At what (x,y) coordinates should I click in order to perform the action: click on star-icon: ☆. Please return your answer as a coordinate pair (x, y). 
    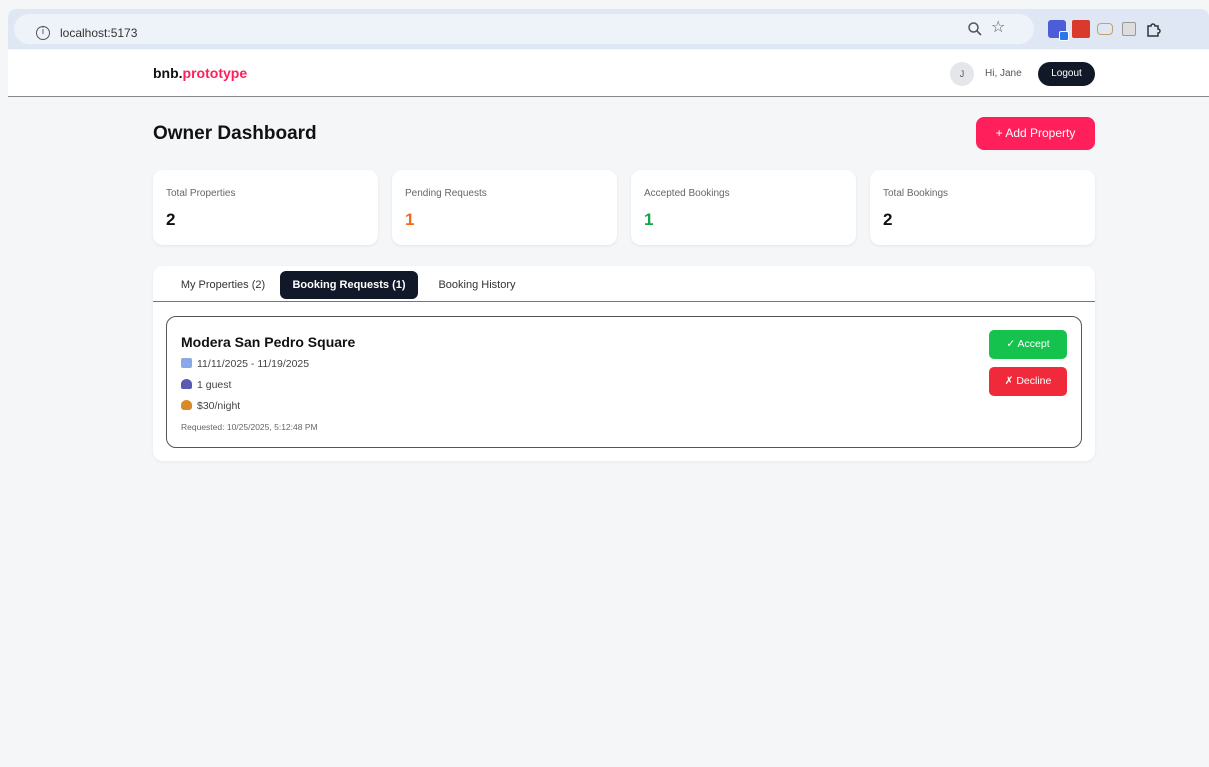
    Looking at the image, I should click on (1000, 29).